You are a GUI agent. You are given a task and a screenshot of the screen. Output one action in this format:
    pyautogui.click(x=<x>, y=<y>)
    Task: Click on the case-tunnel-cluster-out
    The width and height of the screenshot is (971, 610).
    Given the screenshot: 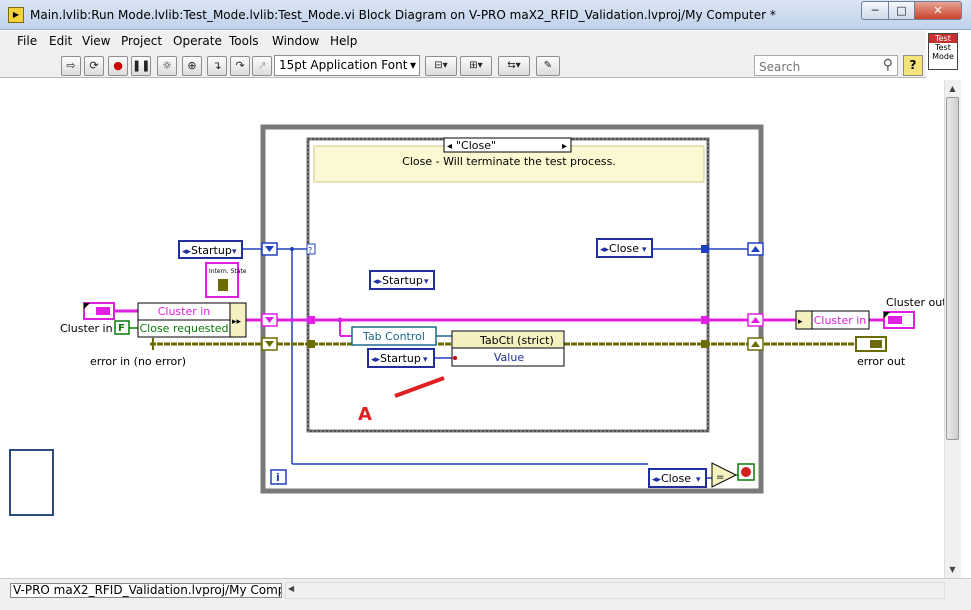 What is the action you would take?
    pyautogui.click(x=705, y=320)
    